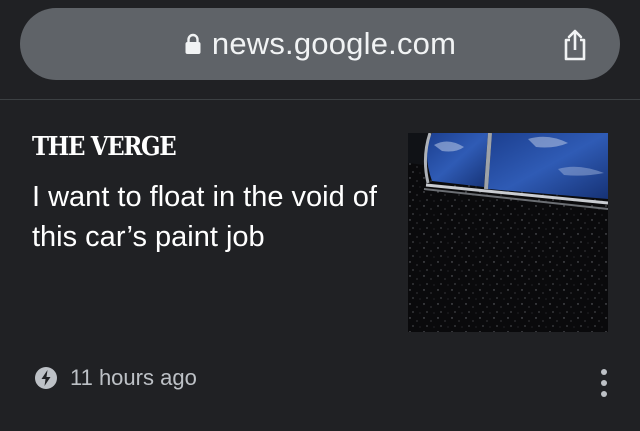 The width and height of the screenshot is (640, 431). Describe the element at coordinates (104, 147) in the screenshot. I see `publisher-logo: THE VERGE` at that location.